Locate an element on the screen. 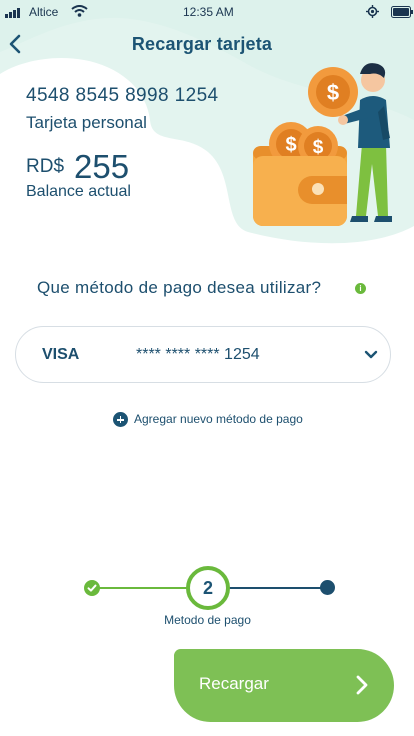 The width and height of the screenshot is (414, 736). card-brand: VISA is located at coordinates (61, 354).